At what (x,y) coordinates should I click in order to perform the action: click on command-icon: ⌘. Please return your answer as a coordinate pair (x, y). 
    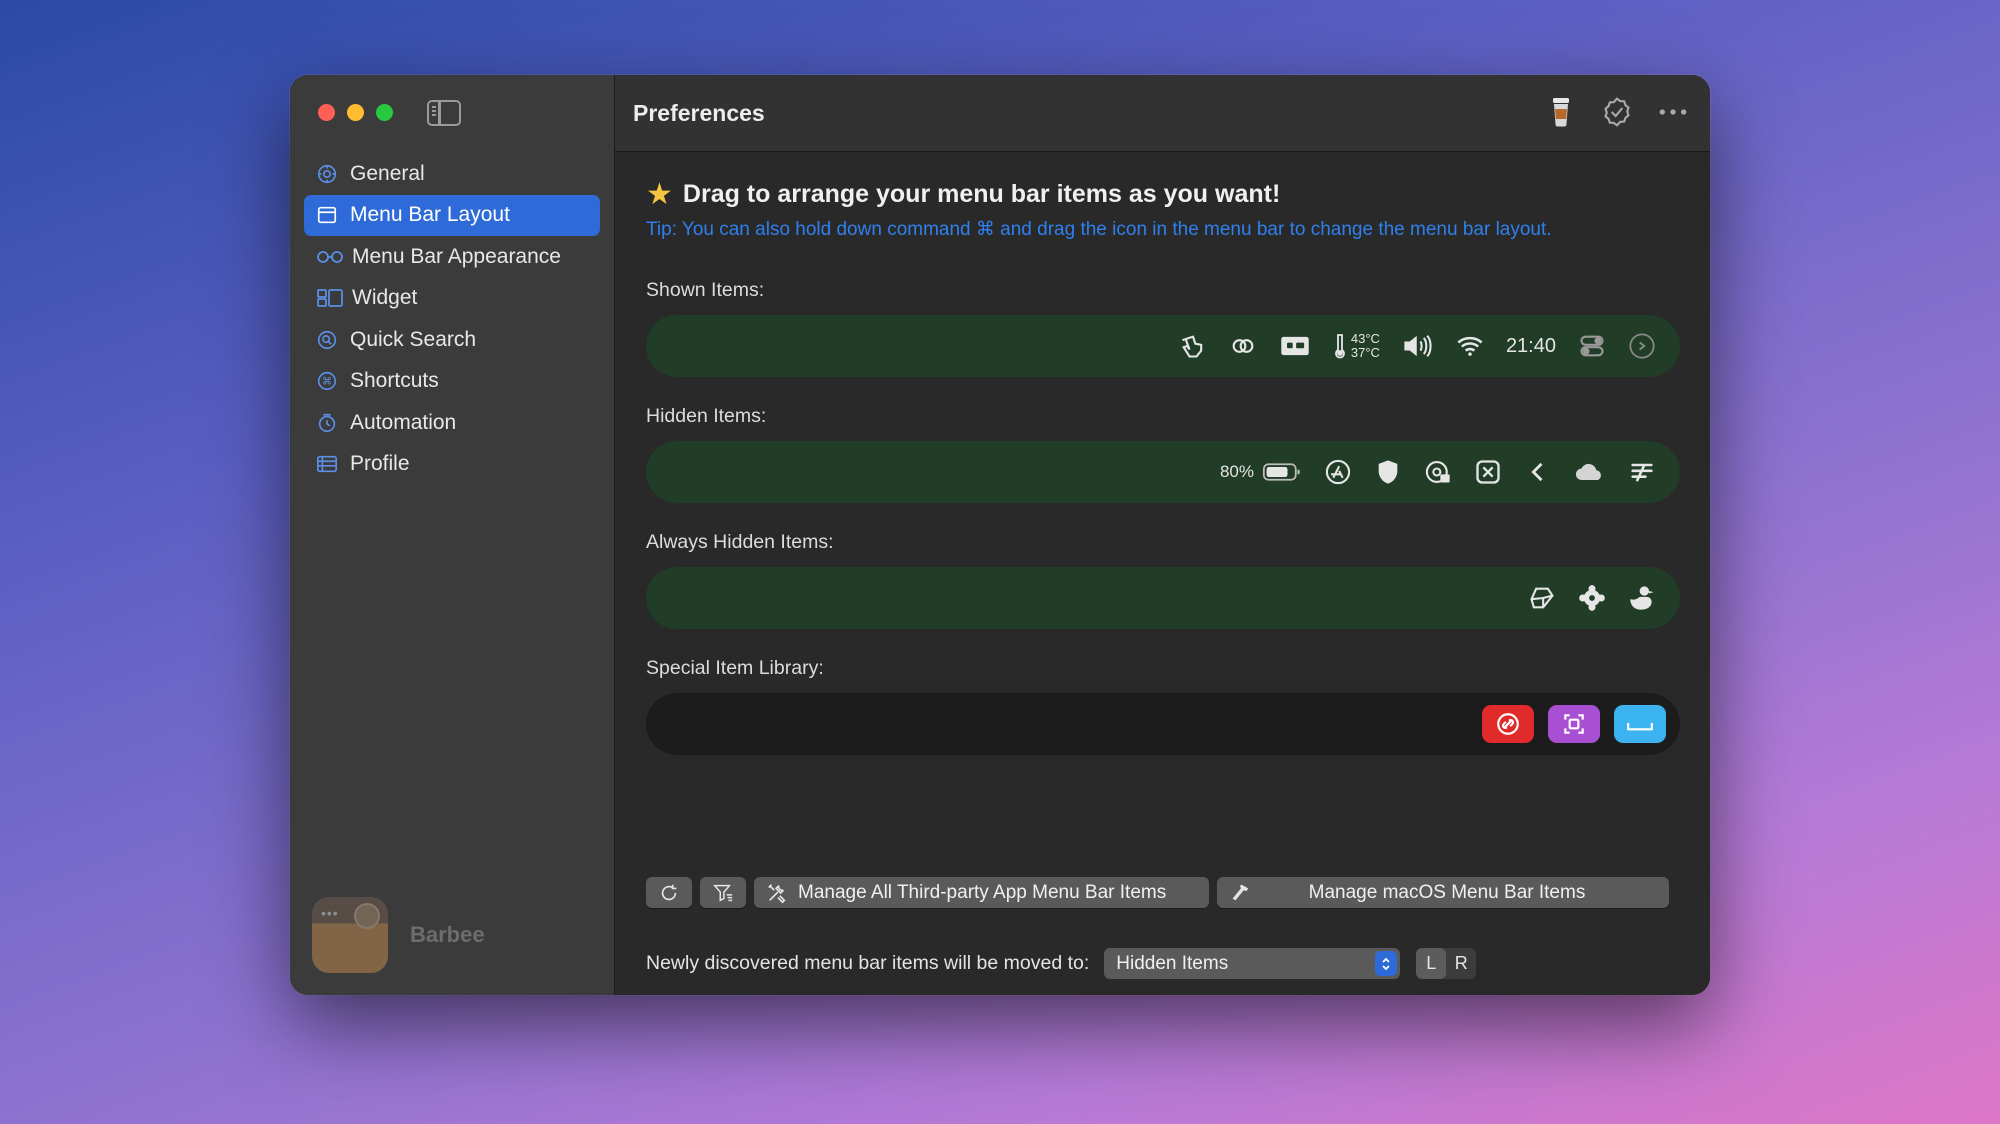
    Looking at the image, I should click on (327, 381).